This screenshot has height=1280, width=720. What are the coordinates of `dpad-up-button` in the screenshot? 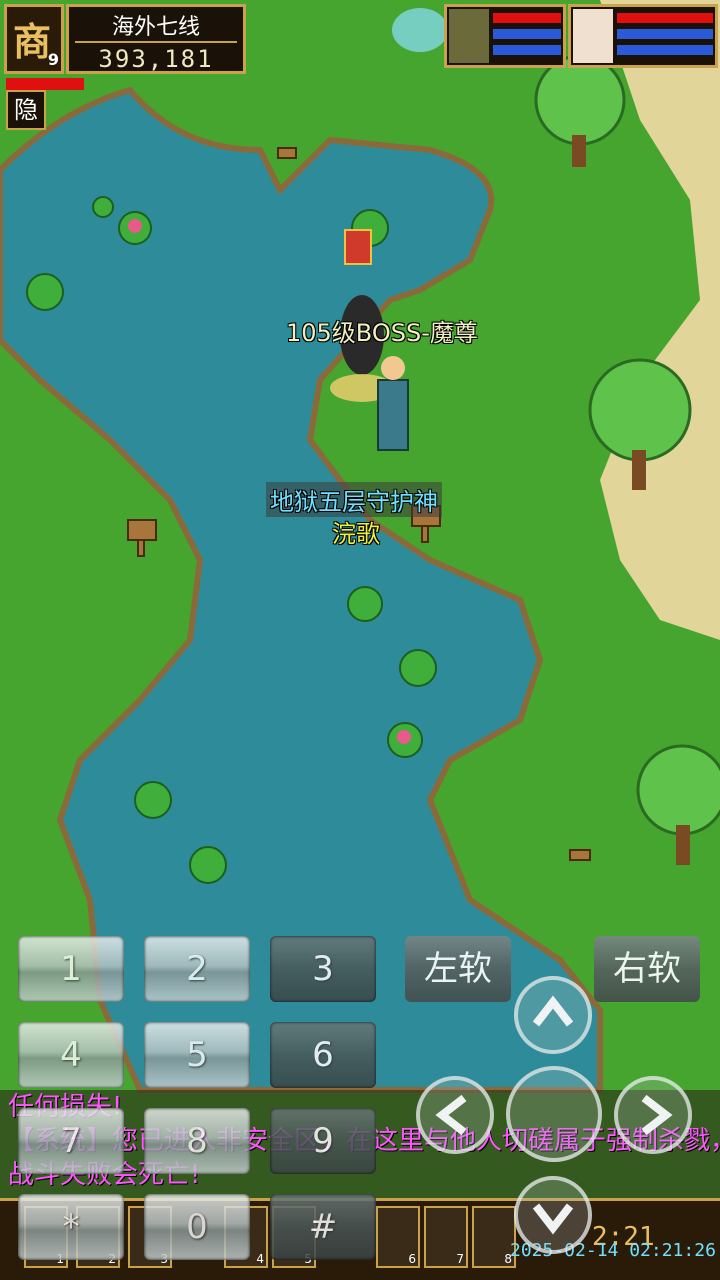 It's located at (553, 1015).